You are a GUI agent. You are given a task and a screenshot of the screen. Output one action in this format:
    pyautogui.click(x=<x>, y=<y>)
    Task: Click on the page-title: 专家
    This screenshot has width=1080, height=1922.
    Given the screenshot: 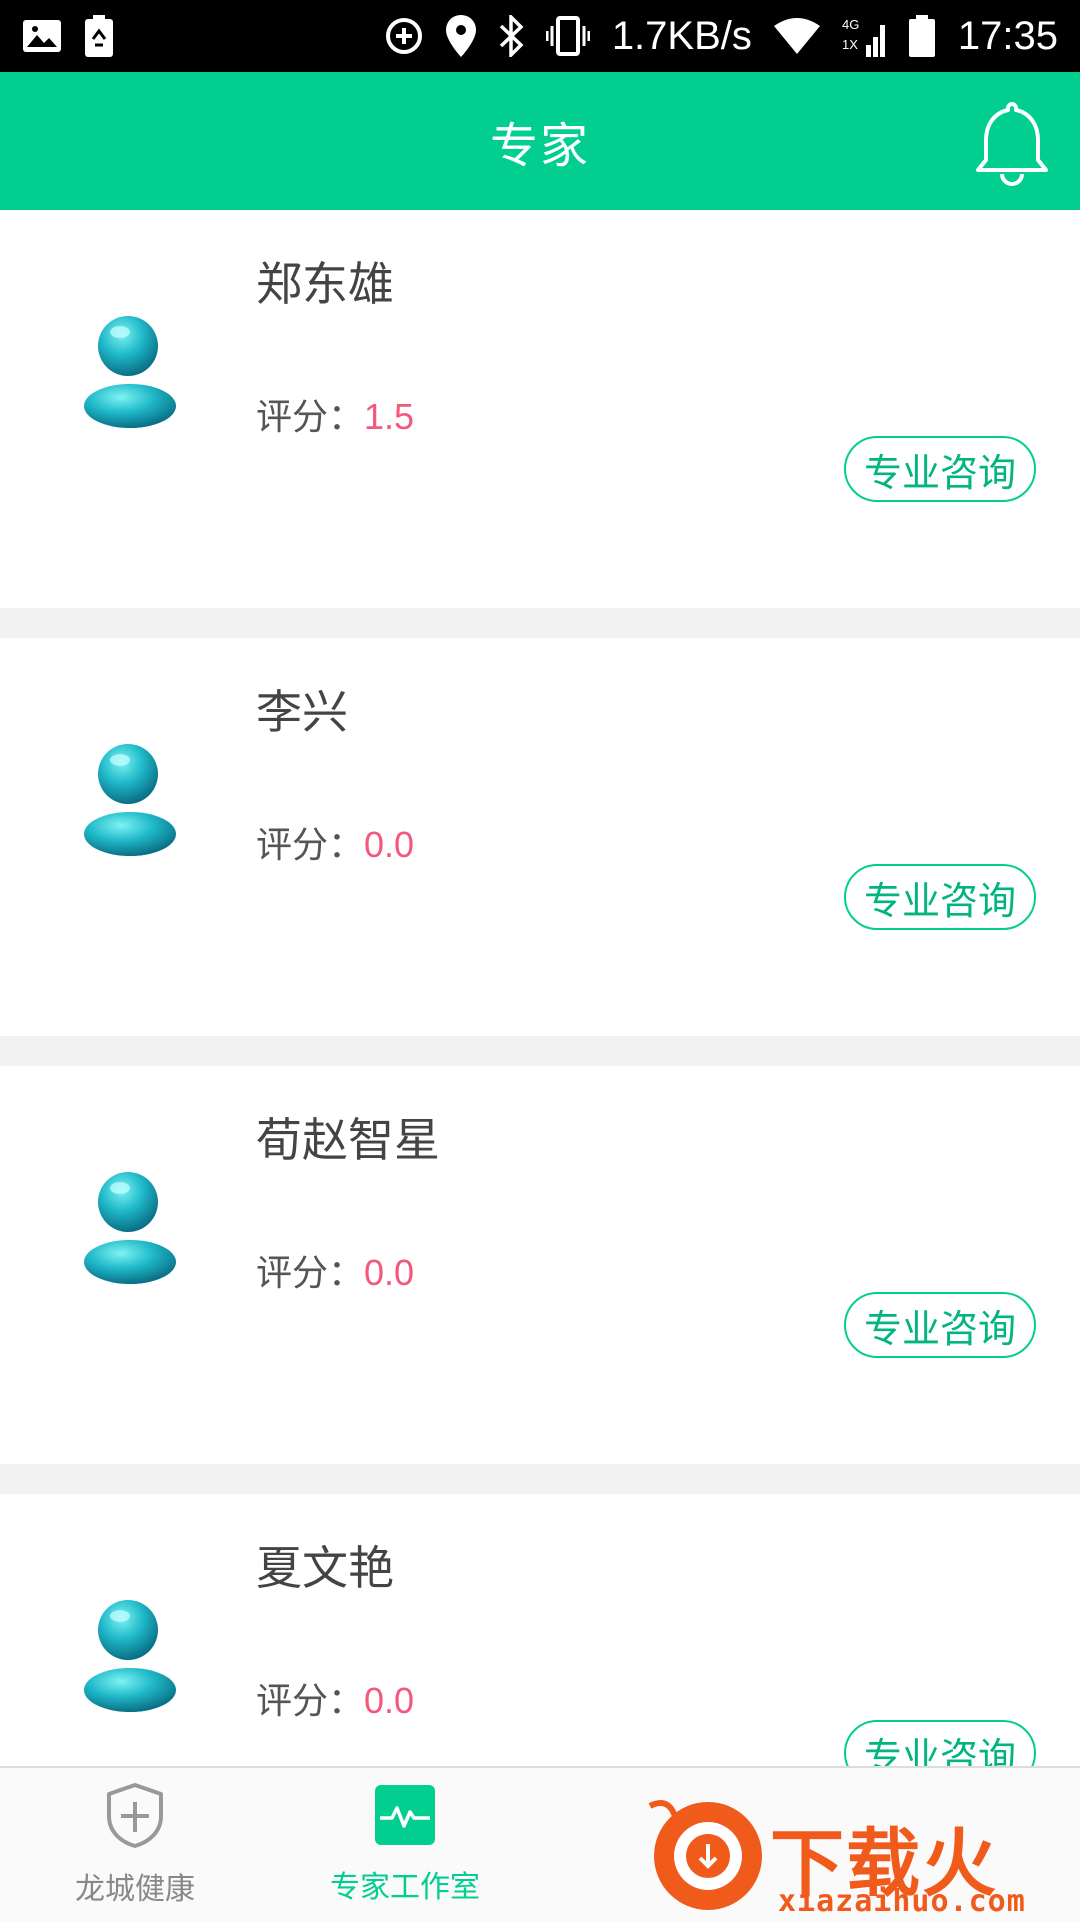 What is the action you would take?
    pyautogui.click(x=539, y=146)
    